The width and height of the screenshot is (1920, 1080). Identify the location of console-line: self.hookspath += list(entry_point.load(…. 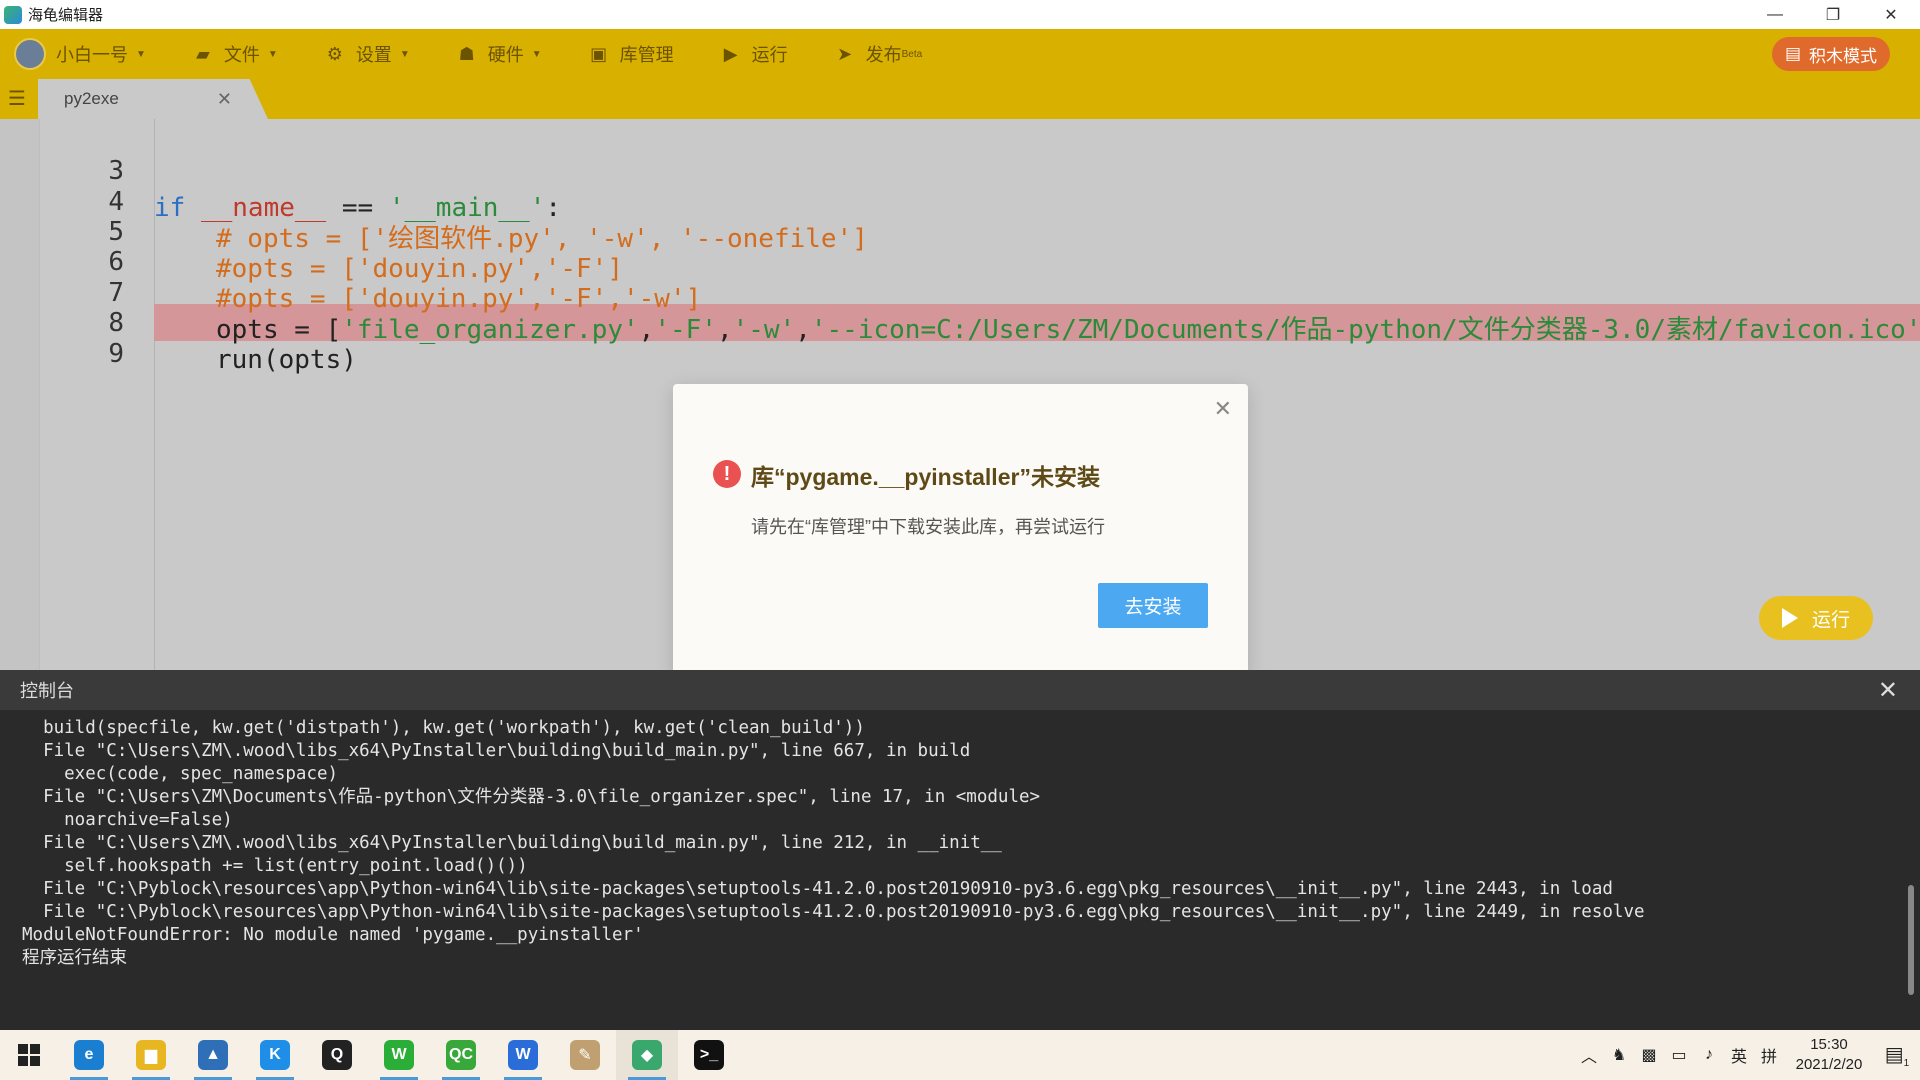
(275, 866).